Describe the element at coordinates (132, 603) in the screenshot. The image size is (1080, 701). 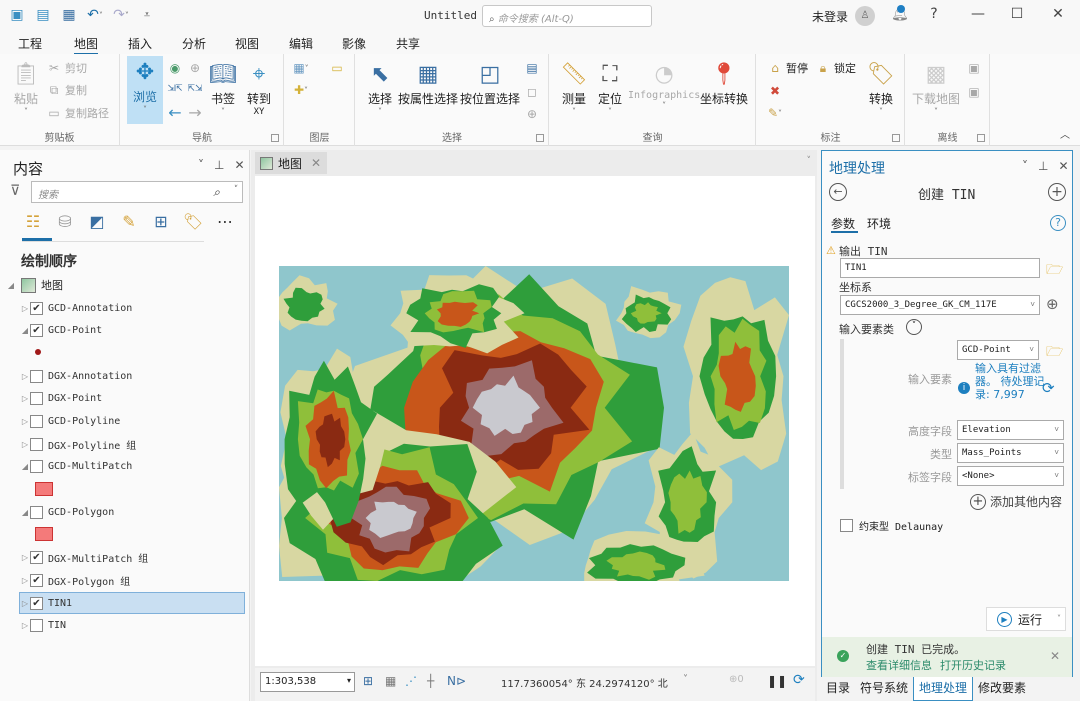
I see `layer-item: ▷ ✔ TIN1` at that location.